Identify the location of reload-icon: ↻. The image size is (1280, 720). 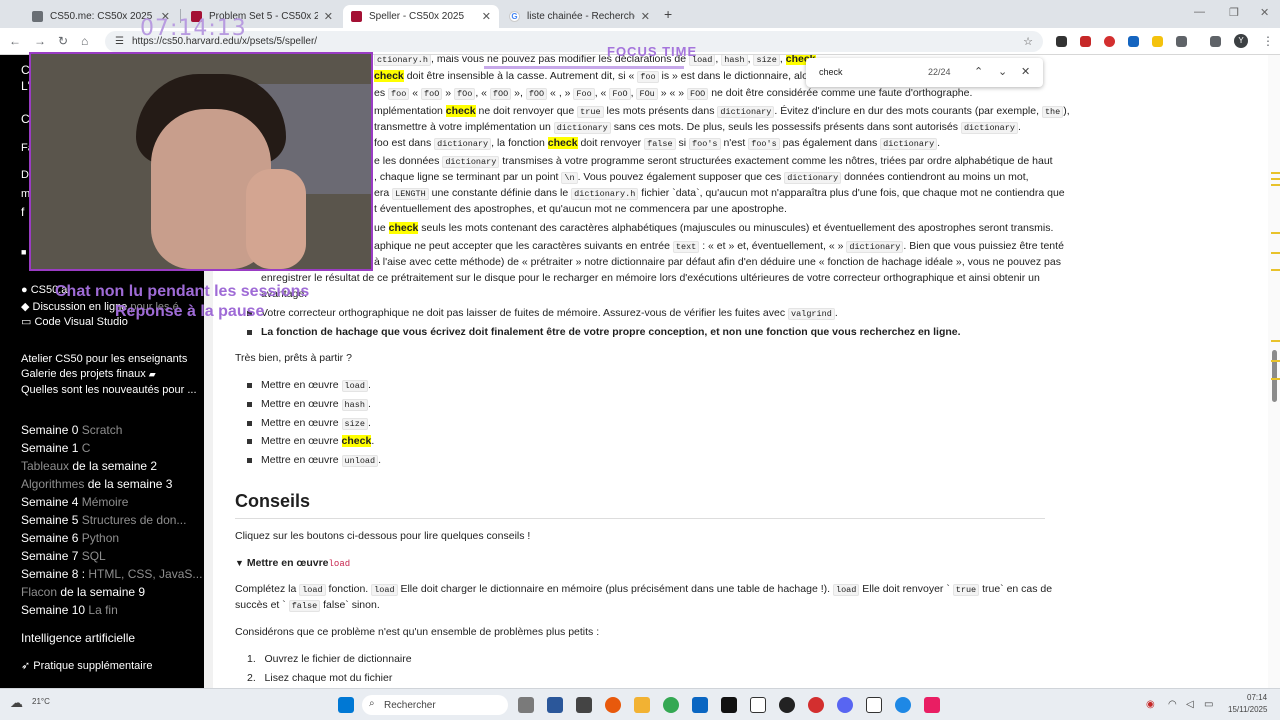
(63, 41).